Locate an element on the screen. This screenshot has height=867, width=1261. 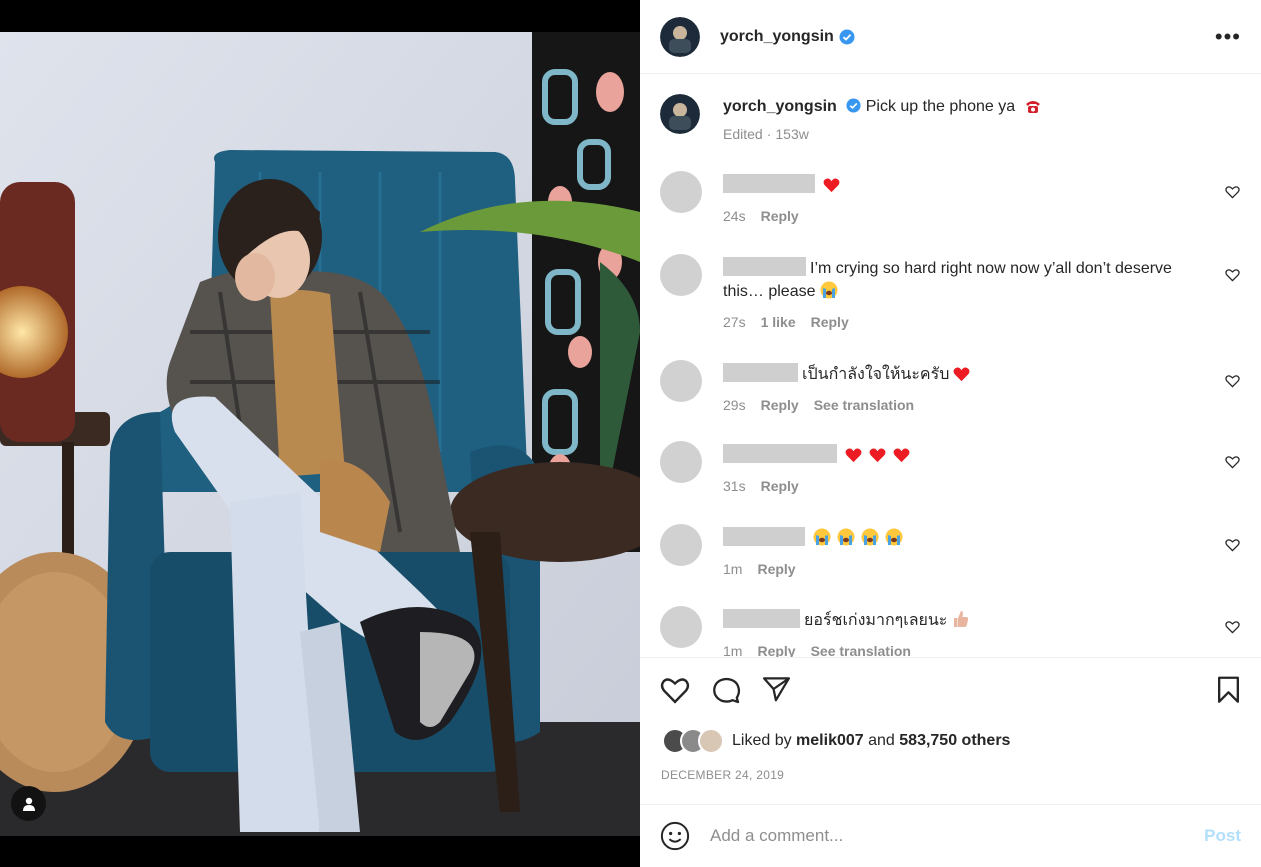
comment-text: ยอร์ชเก่งมากๆเลยนะ is located at coordinates (876, 620).